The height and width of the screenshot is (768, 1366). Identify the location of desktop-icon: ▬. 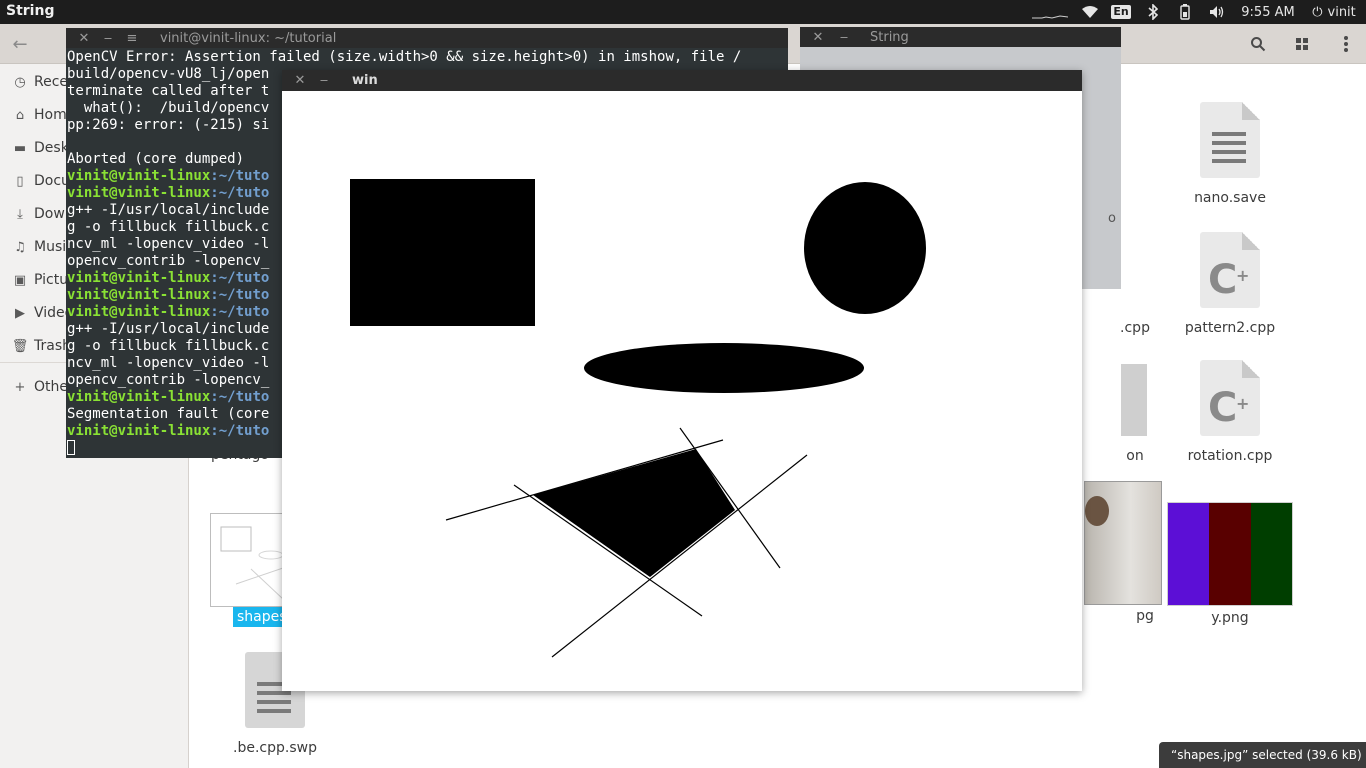
(20, 148).